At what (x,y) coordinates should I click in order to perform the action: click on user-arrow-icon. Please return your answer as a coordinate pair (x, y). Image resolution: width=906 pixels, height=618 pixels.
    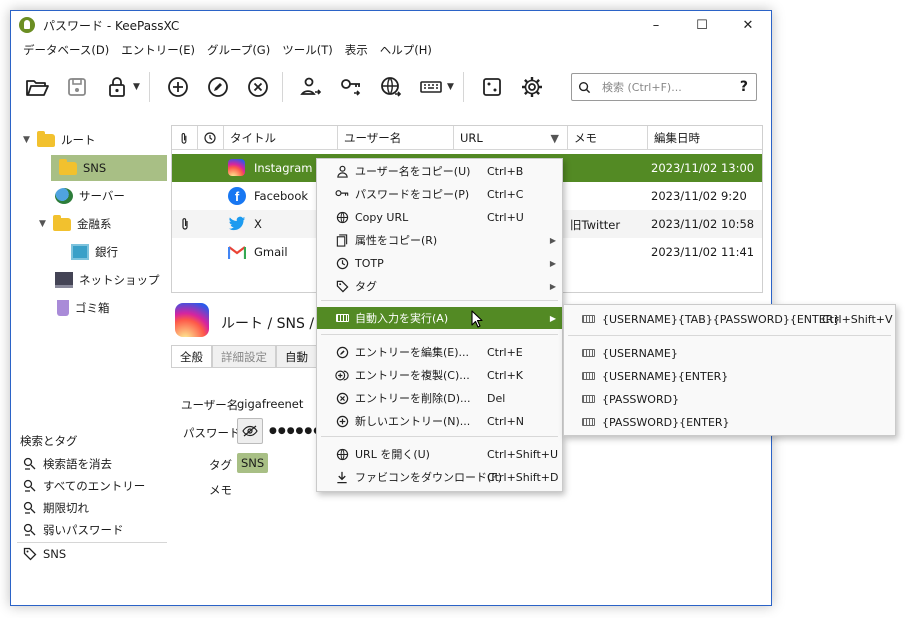
    Looking at the image, I should click on (311, 86).